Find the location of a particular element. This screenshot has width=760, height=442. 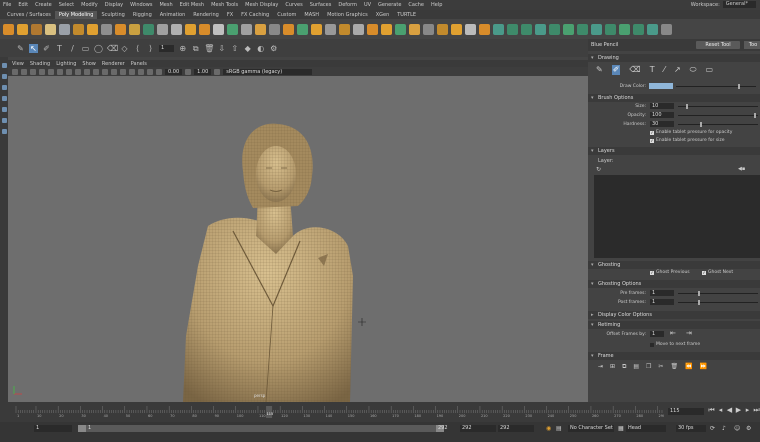

rectangle-tool-icon: ▭ is located at coordinates (85, 48).